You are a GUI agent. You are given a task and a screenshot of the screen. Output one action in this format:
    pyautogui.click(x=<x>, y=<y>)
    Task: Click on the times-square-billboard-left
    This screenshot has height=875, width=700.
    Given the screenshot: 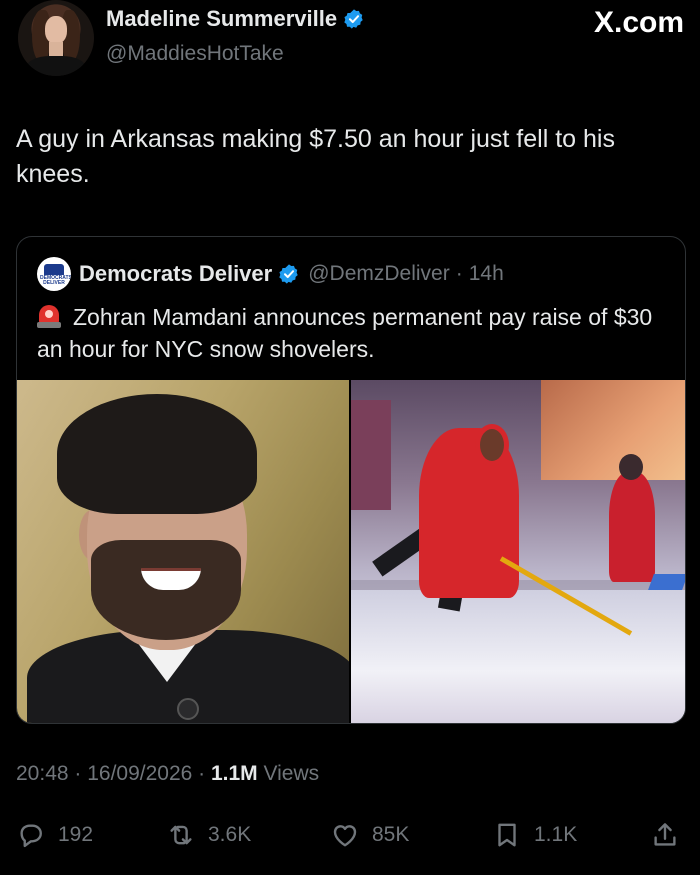 What is the action you would take?
    pyautogui.click(x=371, y=455)
    